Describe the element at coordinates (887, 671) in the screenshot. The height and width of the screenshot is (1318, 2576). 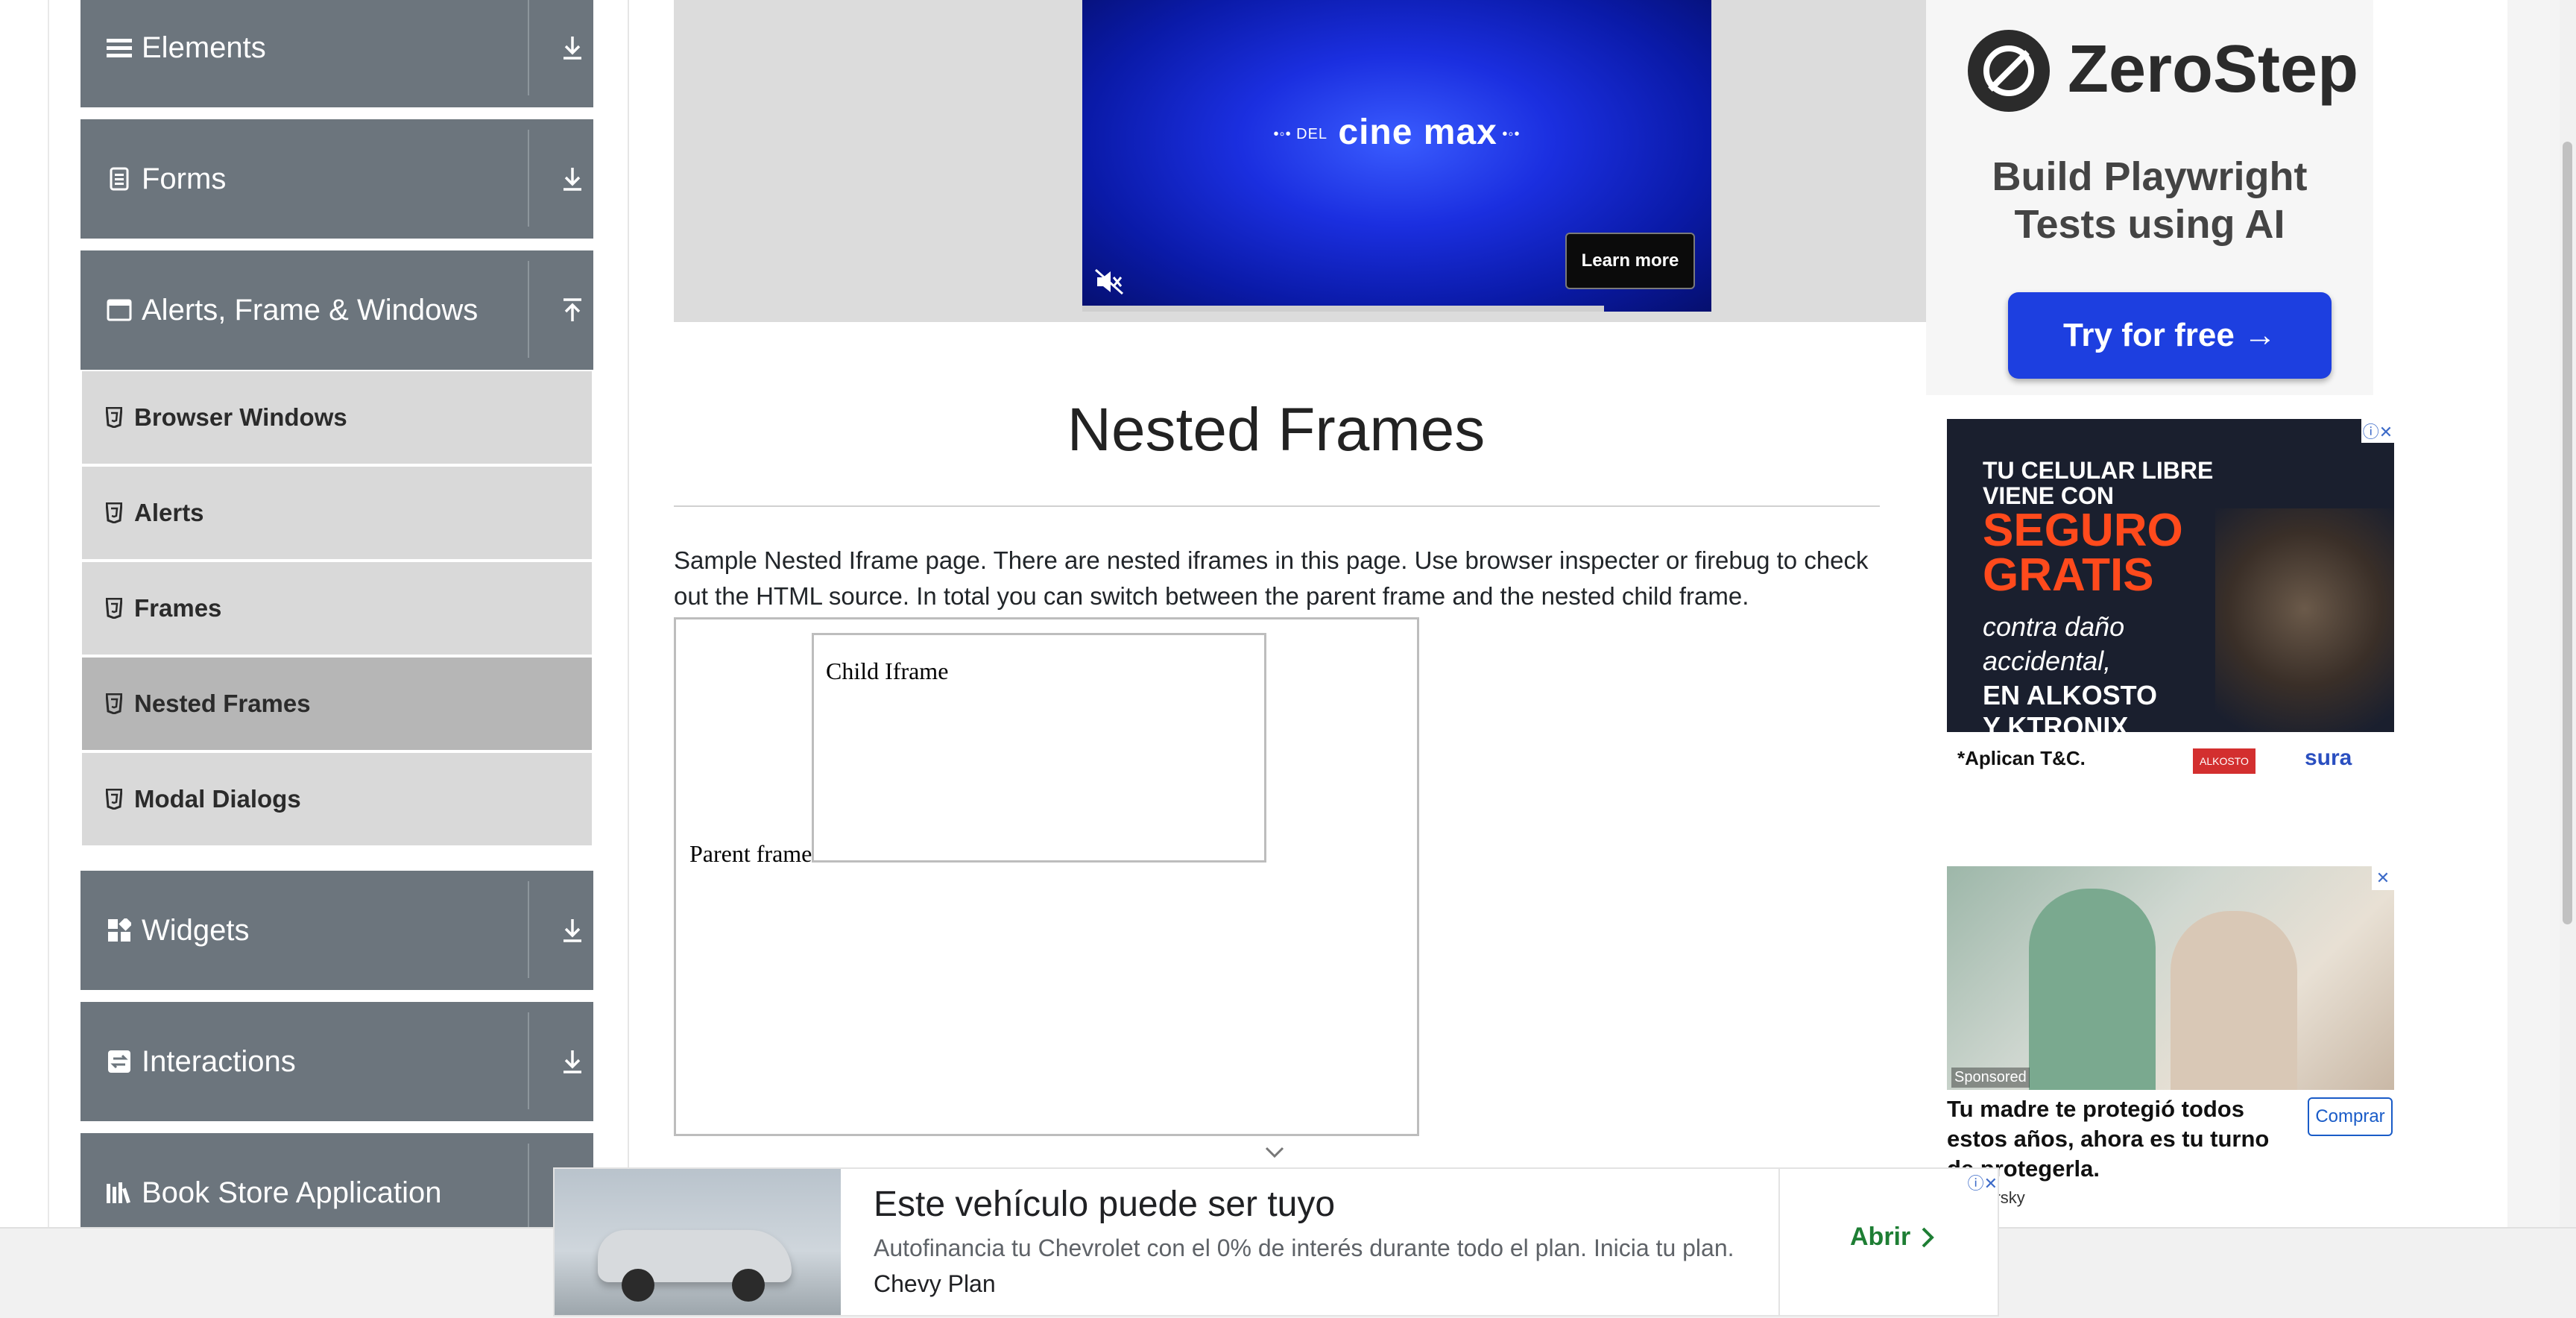
I see `child-iframe-text: Child Iframe` at that location.